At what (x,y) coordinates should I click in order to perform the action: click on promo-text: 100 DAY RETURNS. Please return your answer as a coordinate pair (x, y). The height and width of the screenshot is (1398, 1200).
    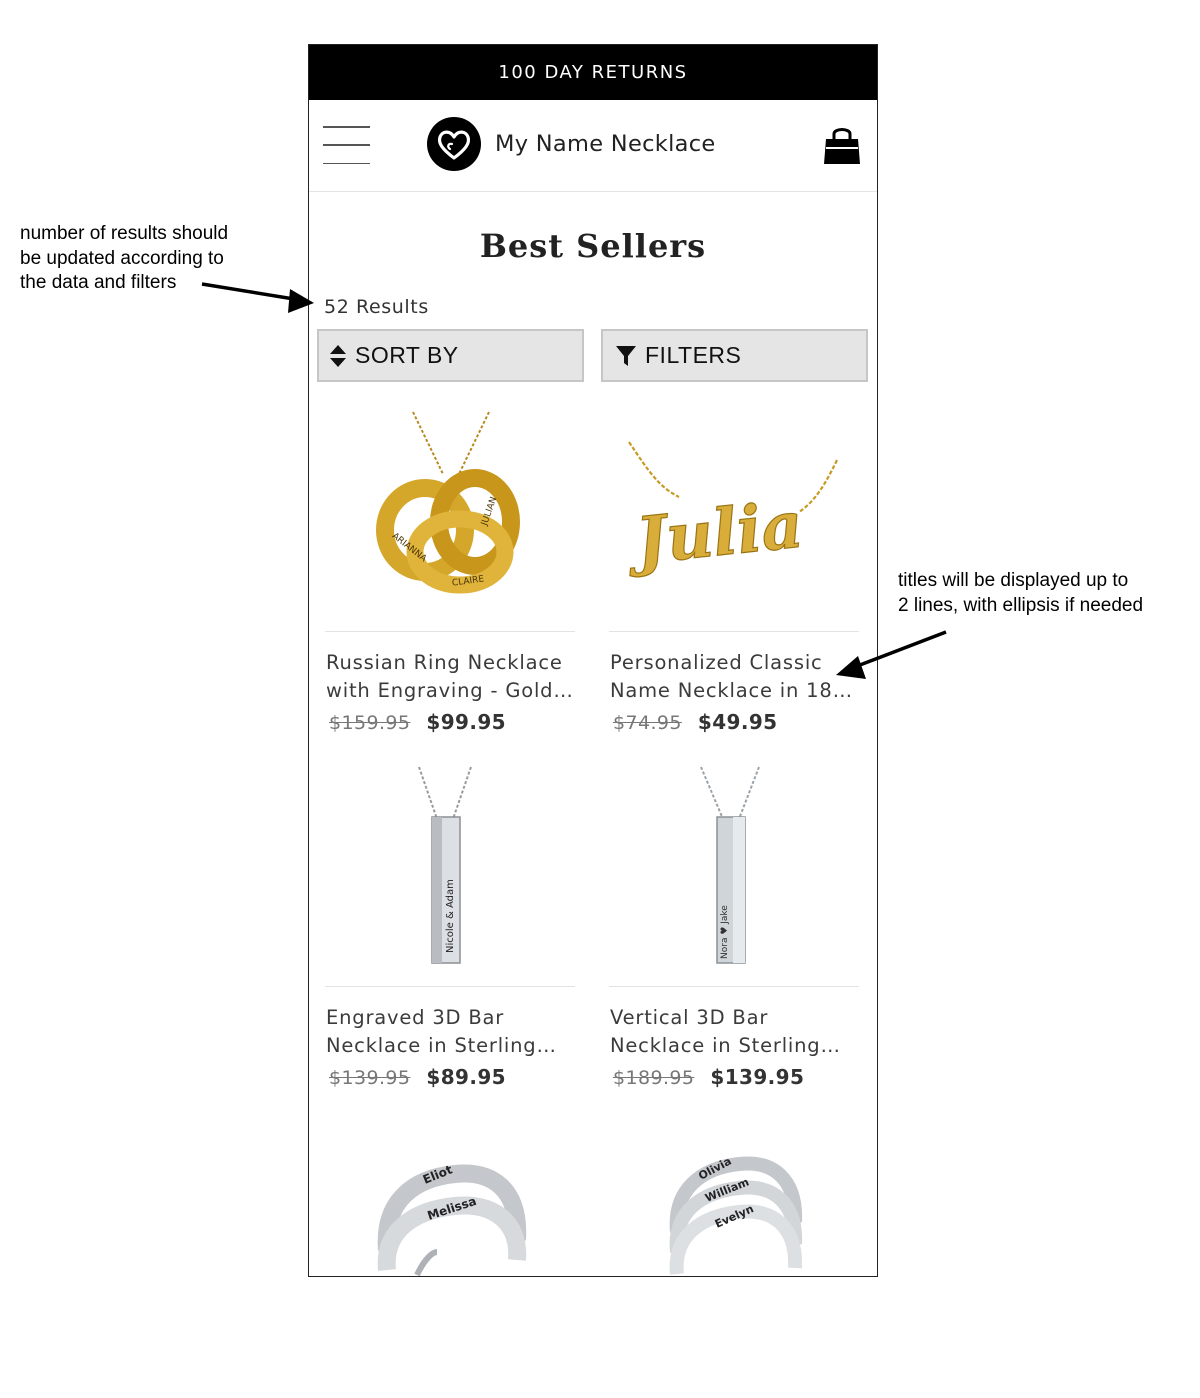
    Looking at the image, I should click on (593, 72).